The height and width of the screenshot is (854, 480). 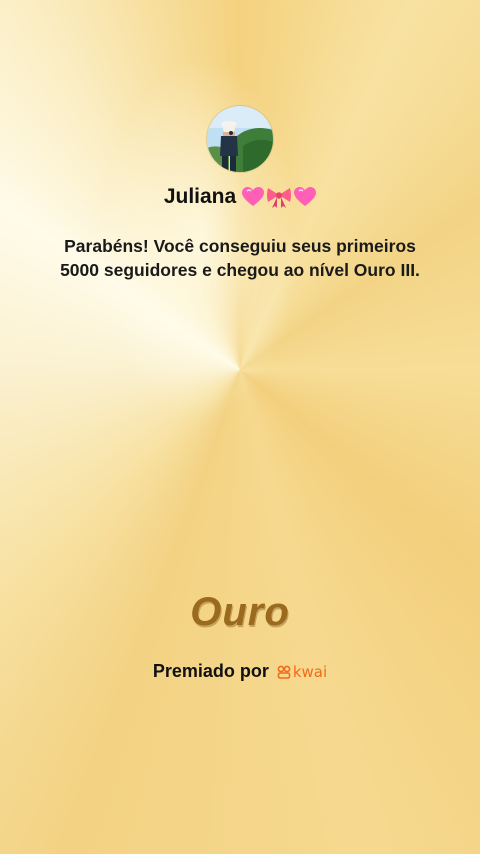 What do you see at coordinates (240, 139) in the screenshot?
I see `avatar` at bounding box center [240, 139].